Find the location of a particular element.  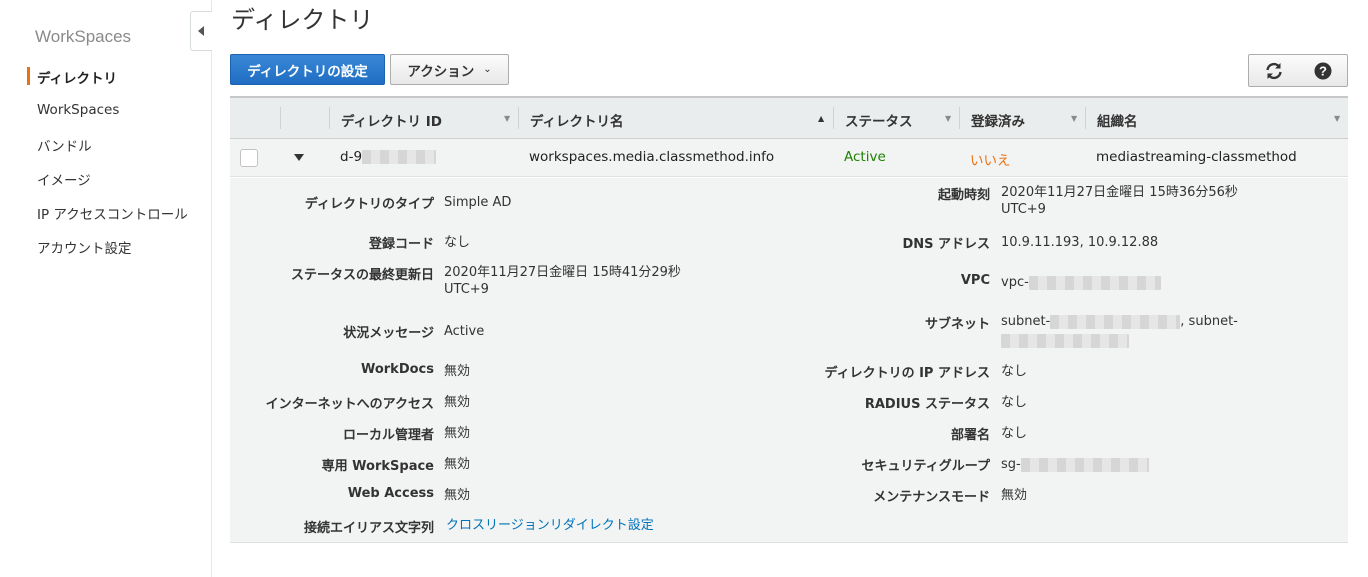

column-header-directory-name: ディレクトリ名 is located at coordinates (577, 120).